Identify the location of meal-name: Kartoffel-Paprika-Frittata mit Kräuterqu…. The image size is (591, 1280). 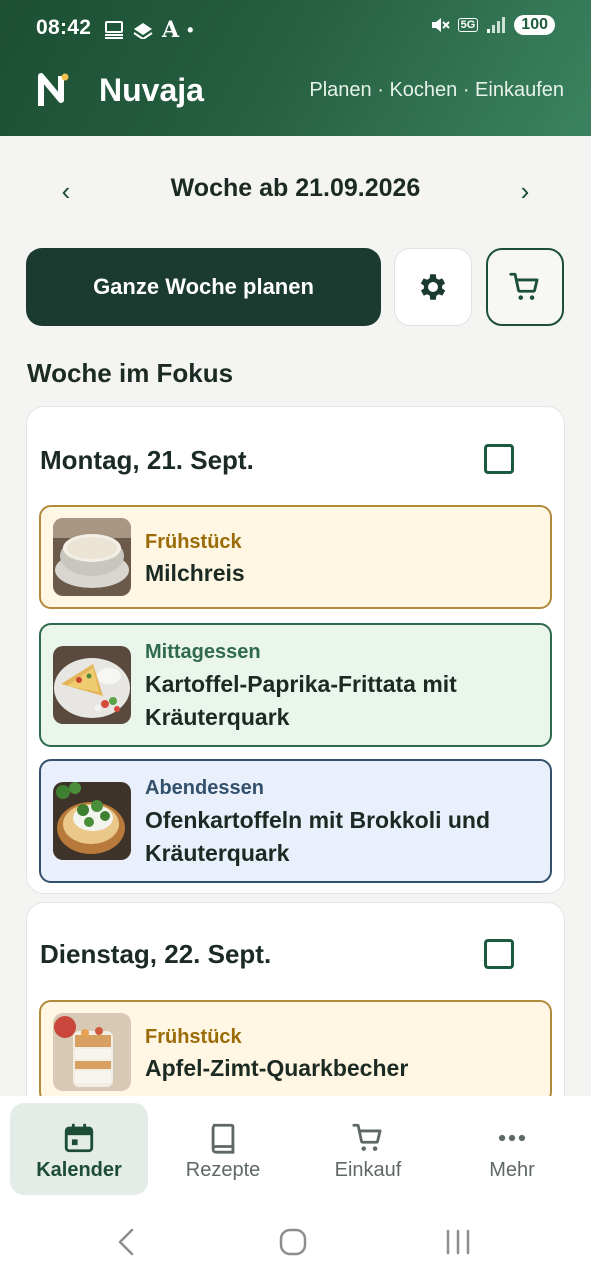
(301, 700).